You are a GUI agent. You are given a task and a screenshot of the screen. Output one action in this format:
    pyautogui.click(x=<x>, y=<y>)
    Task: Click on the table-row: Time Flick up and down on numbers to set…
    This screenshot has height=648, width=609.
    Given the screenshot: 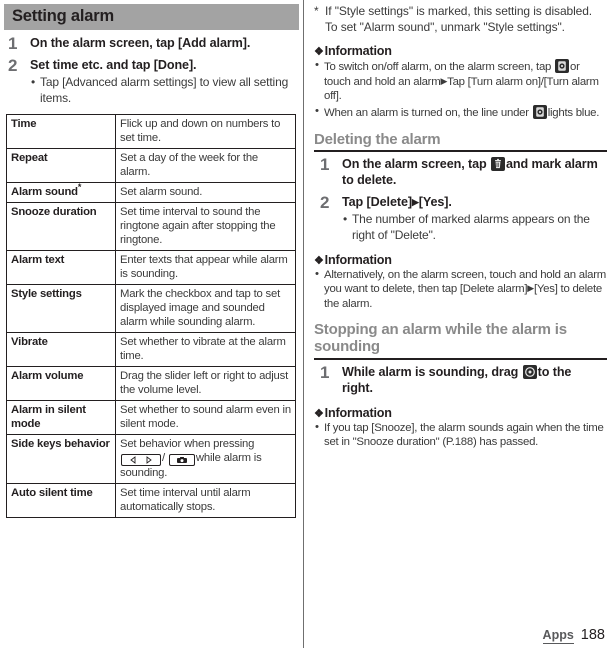 What is the action you would take?
    pyautogui.click(x=151, y=132)
    